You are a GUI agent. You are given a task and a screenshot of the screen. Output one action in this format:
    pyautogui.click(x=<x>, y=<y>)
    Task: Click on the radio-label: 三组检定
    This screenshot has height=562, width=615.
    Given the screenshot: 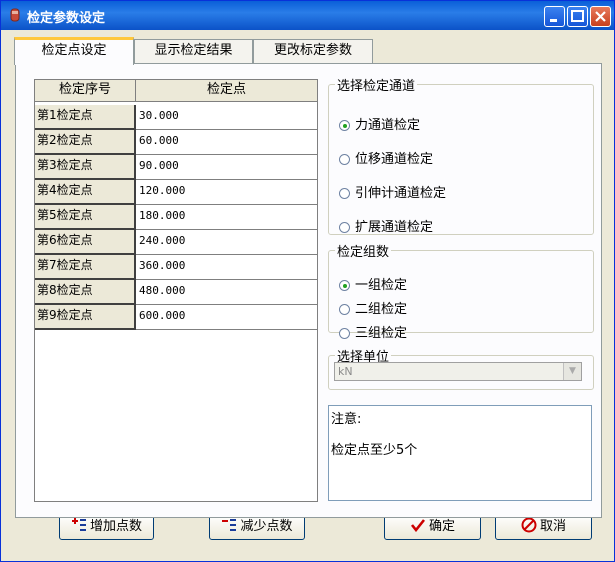 What is the action you would take?
    pyautogui.click(x=381, y=333)
    